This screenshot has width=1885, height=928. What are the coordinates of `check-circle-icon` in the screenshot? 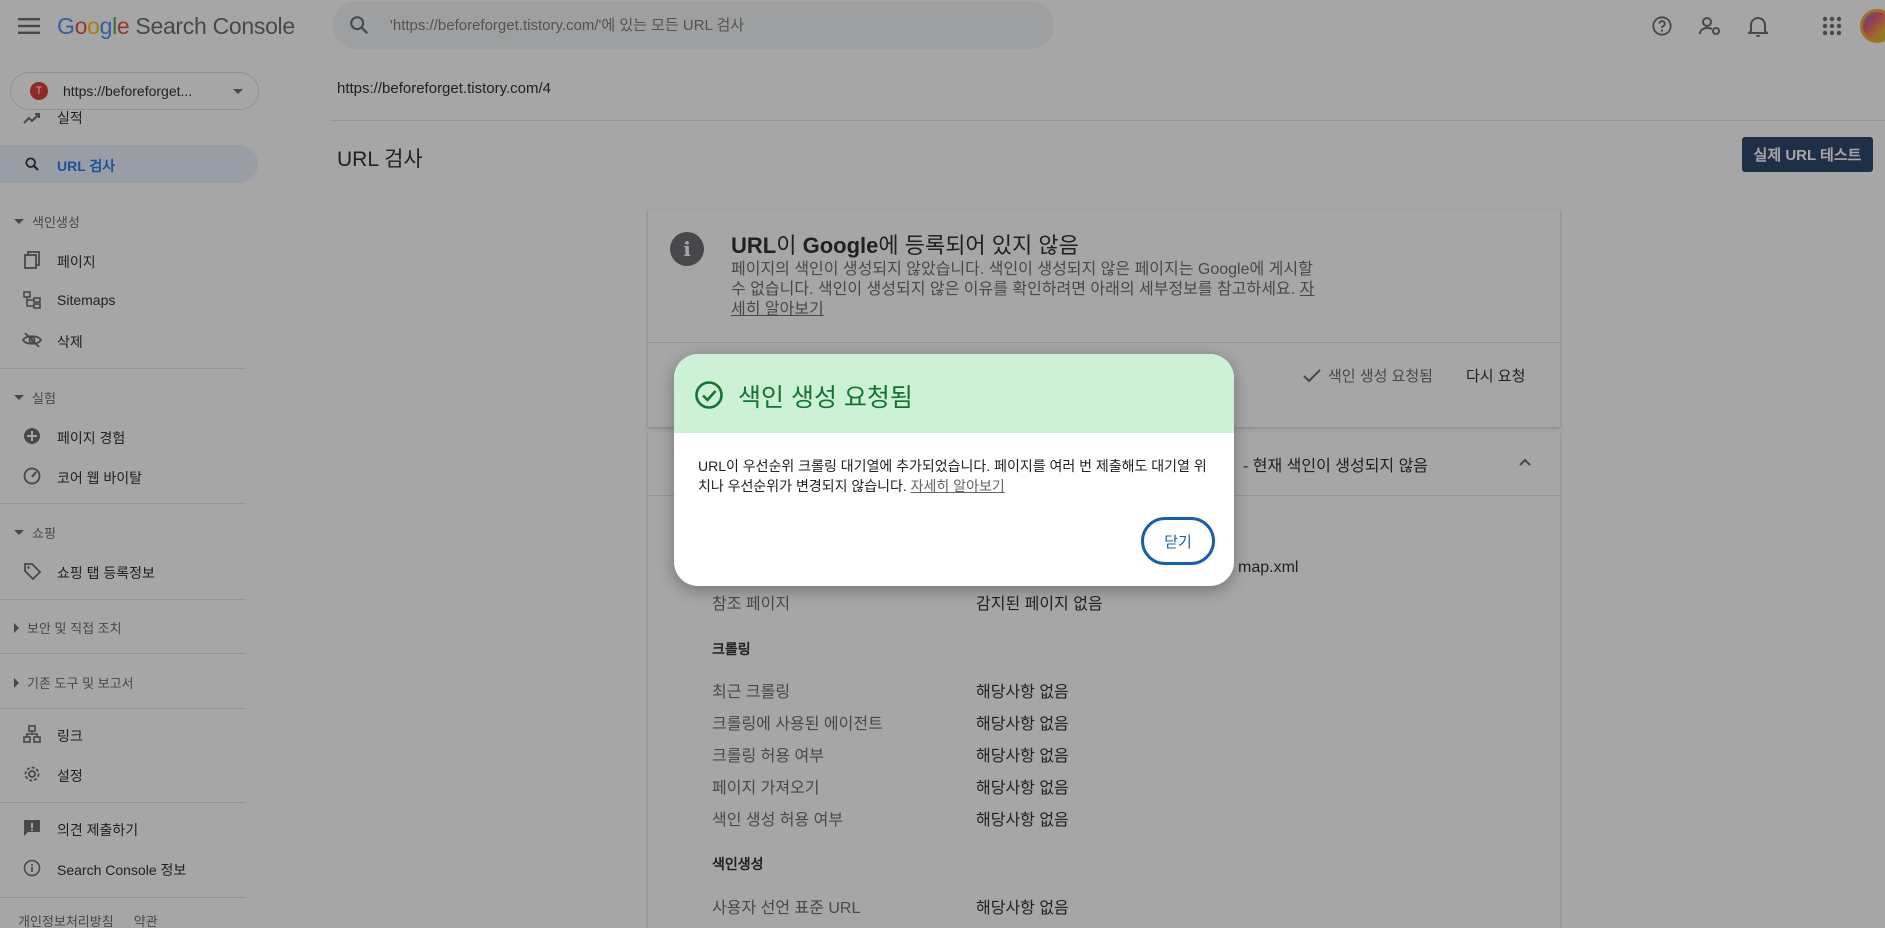 It's located at (709, 395).